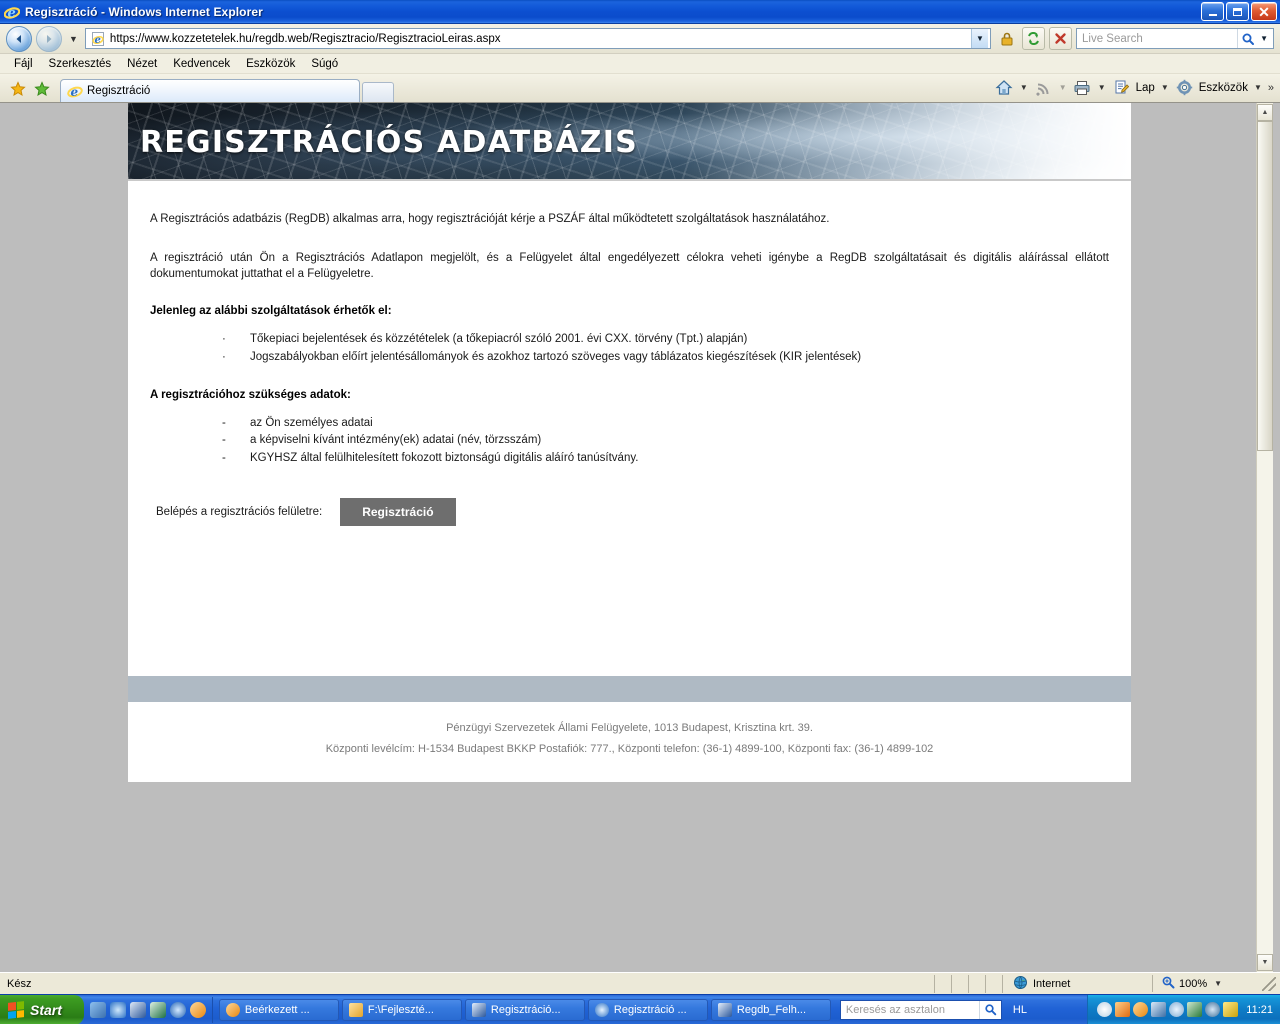 This screenshot has width=1280, height=1024. Describe the element at coordinates (1259, 1010) in the screenshot. I see `clock: 11:21` at that location.